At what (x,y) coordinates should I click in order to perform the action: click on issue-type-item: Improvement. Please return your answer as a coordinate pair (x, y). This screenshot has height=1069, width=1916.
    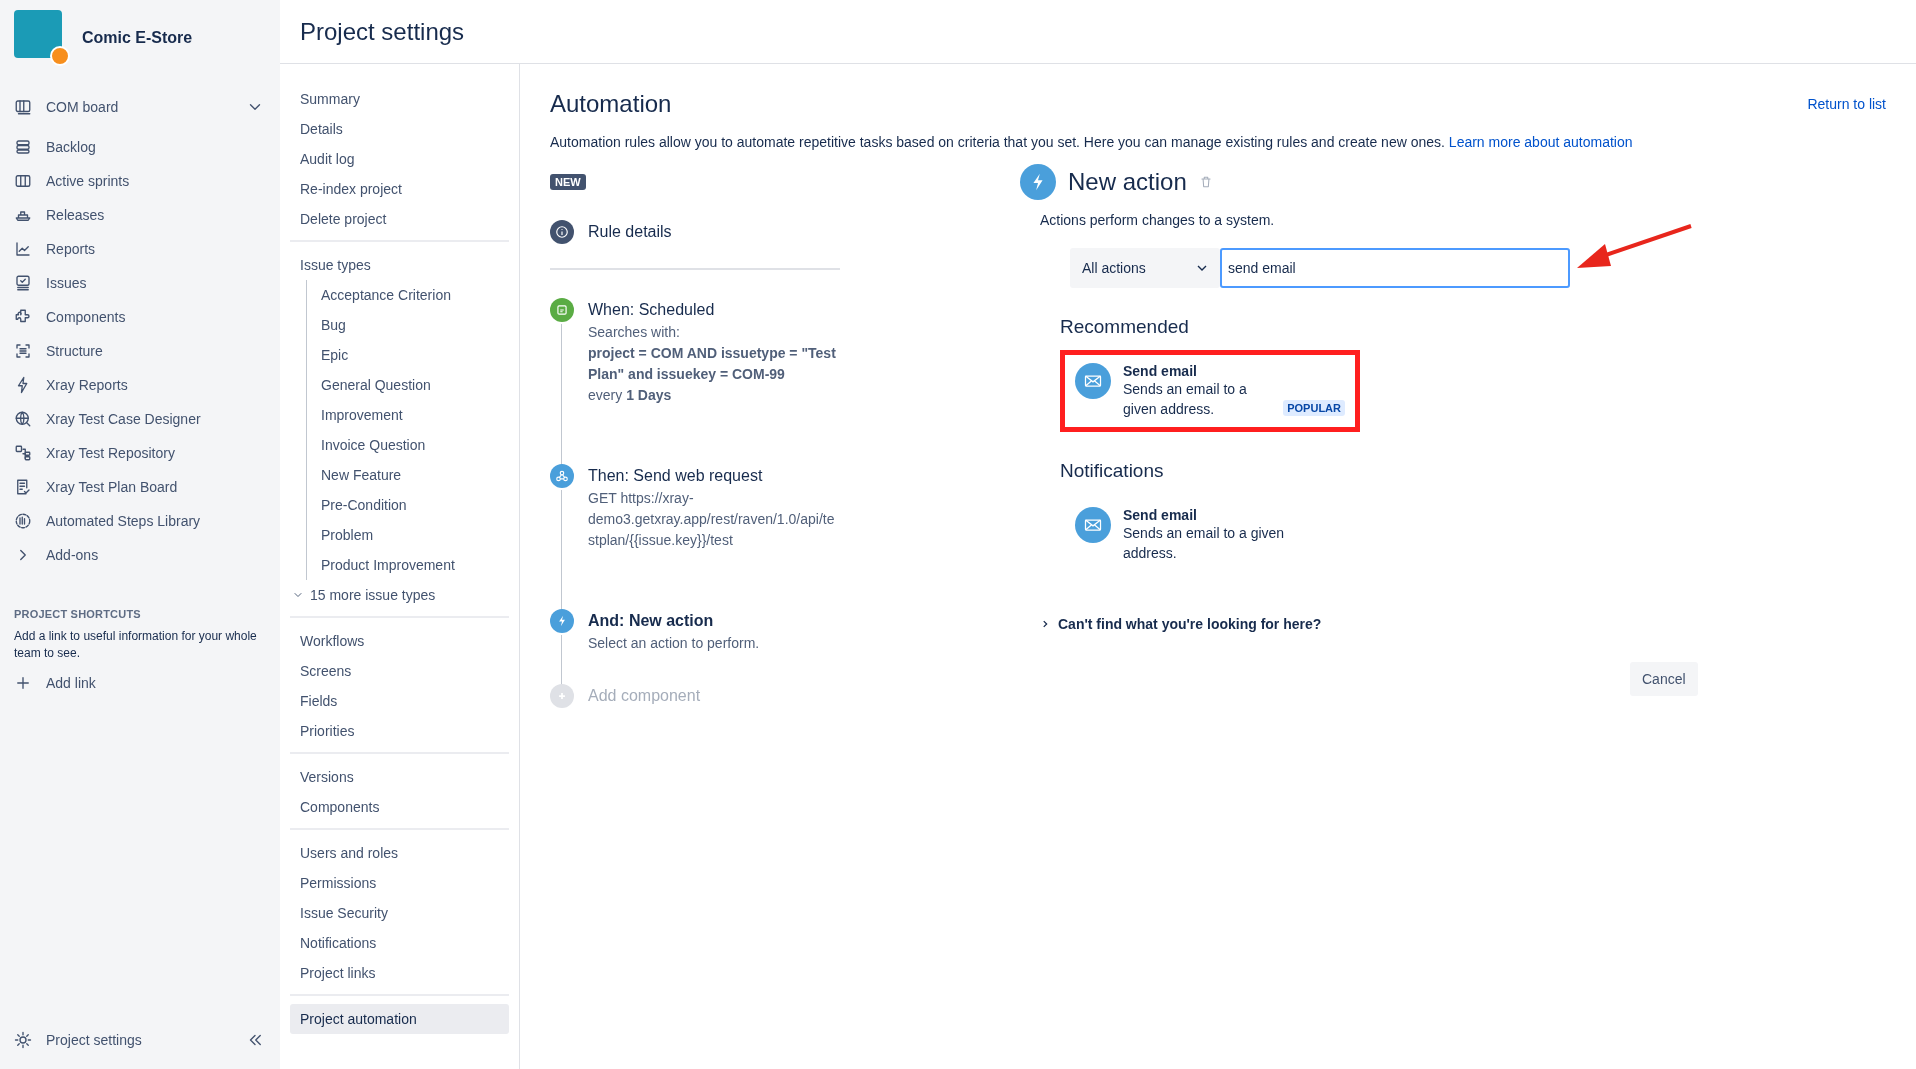
    Looking at the image, I should click on (407, 415).